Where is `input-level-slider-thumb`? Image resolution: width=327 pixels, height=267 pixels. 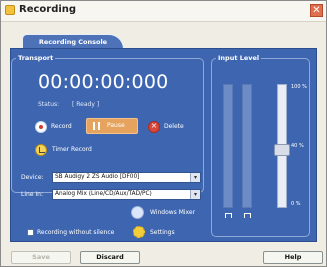
input-level-slider-thumb is located at coordinates (282, 150).